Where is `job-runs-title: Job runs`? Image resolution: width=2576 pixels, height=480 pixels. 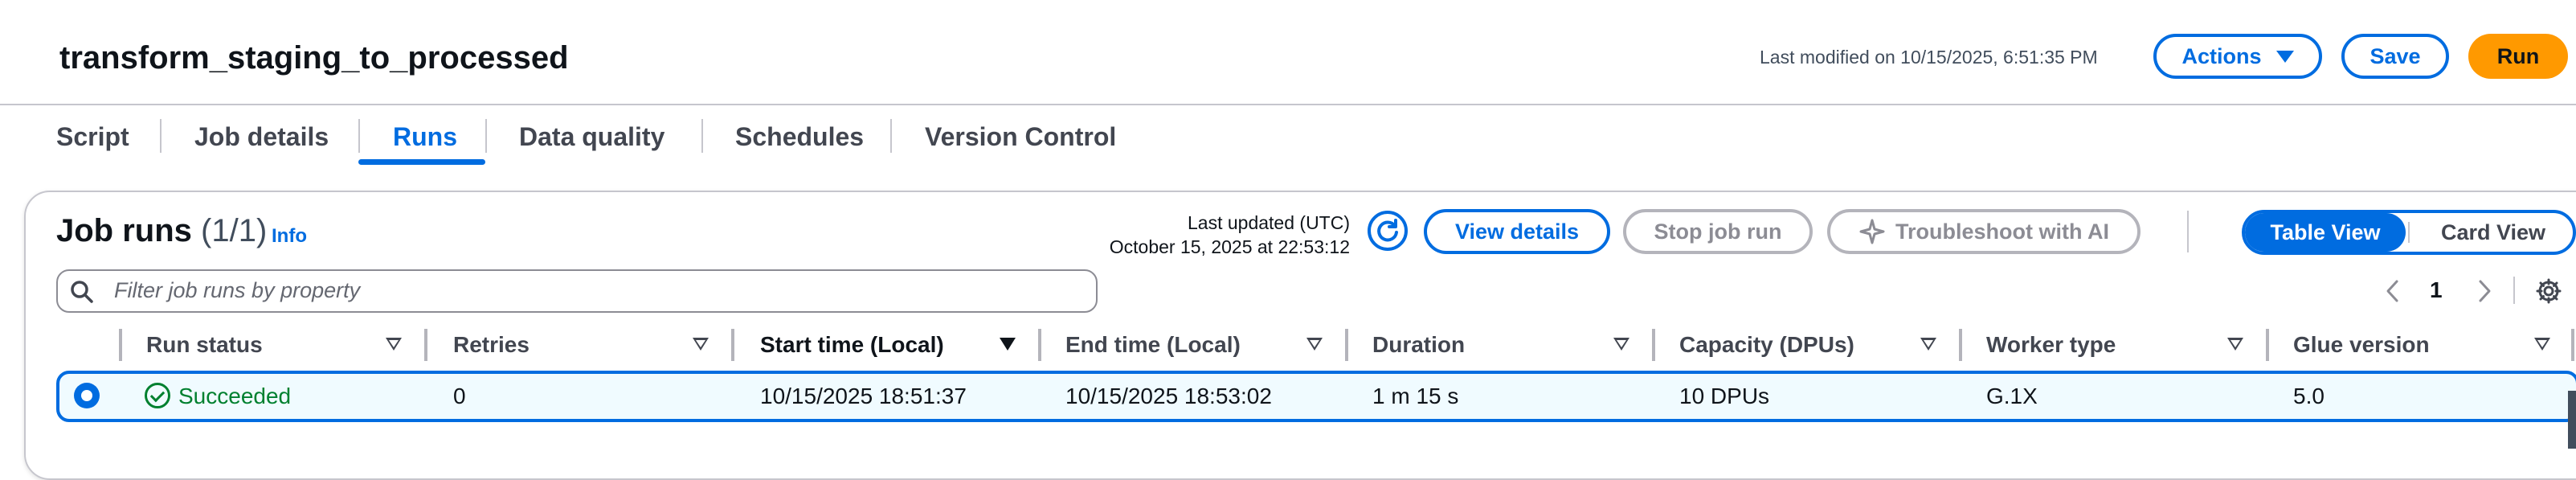 job-runs-title: Job runs is located at coordinates (124, 230).